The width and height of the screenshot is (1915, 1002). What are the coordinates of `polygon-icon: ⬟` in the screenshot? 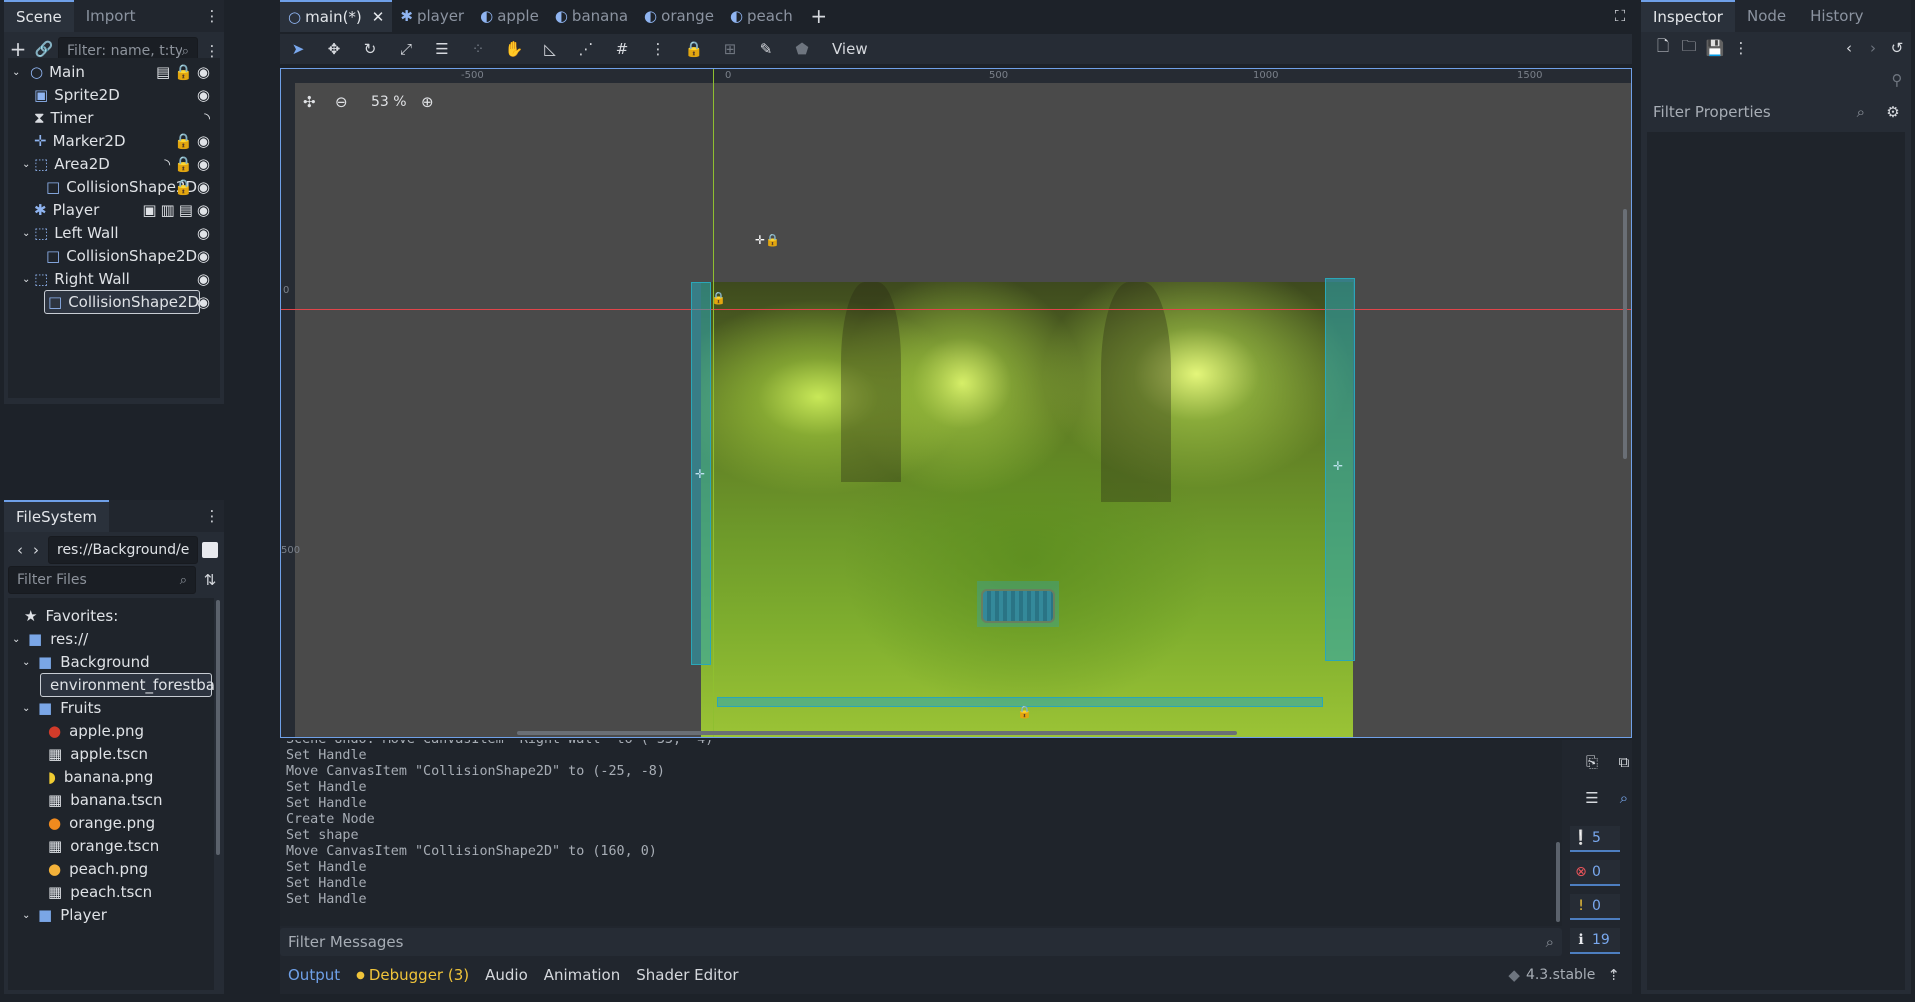 It's located at (802, 49).